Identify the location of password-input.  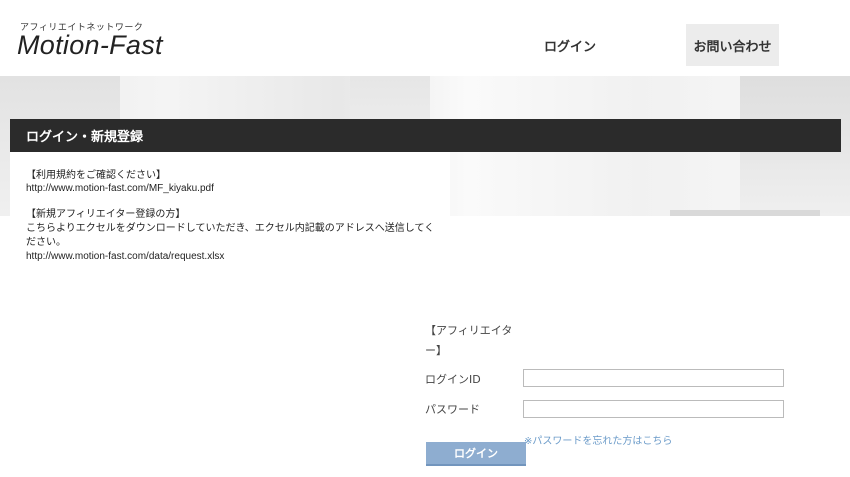
(653, 409).